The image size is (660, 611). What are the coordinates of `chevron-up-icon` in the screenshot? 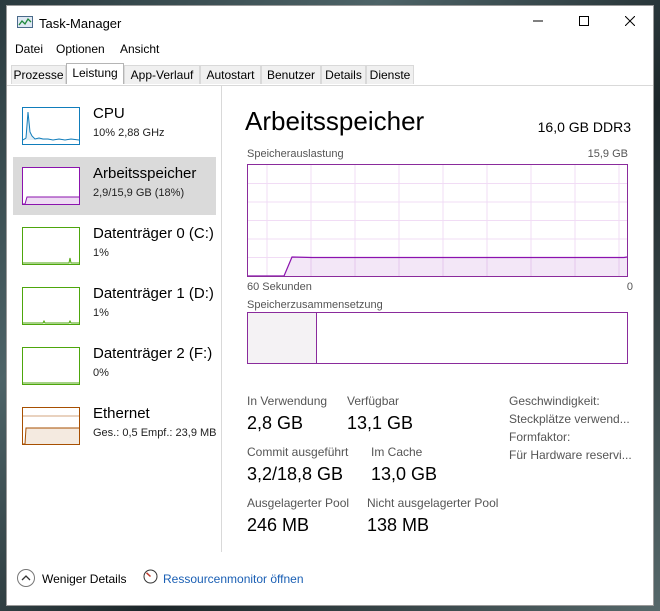 It's located at (26, 578).